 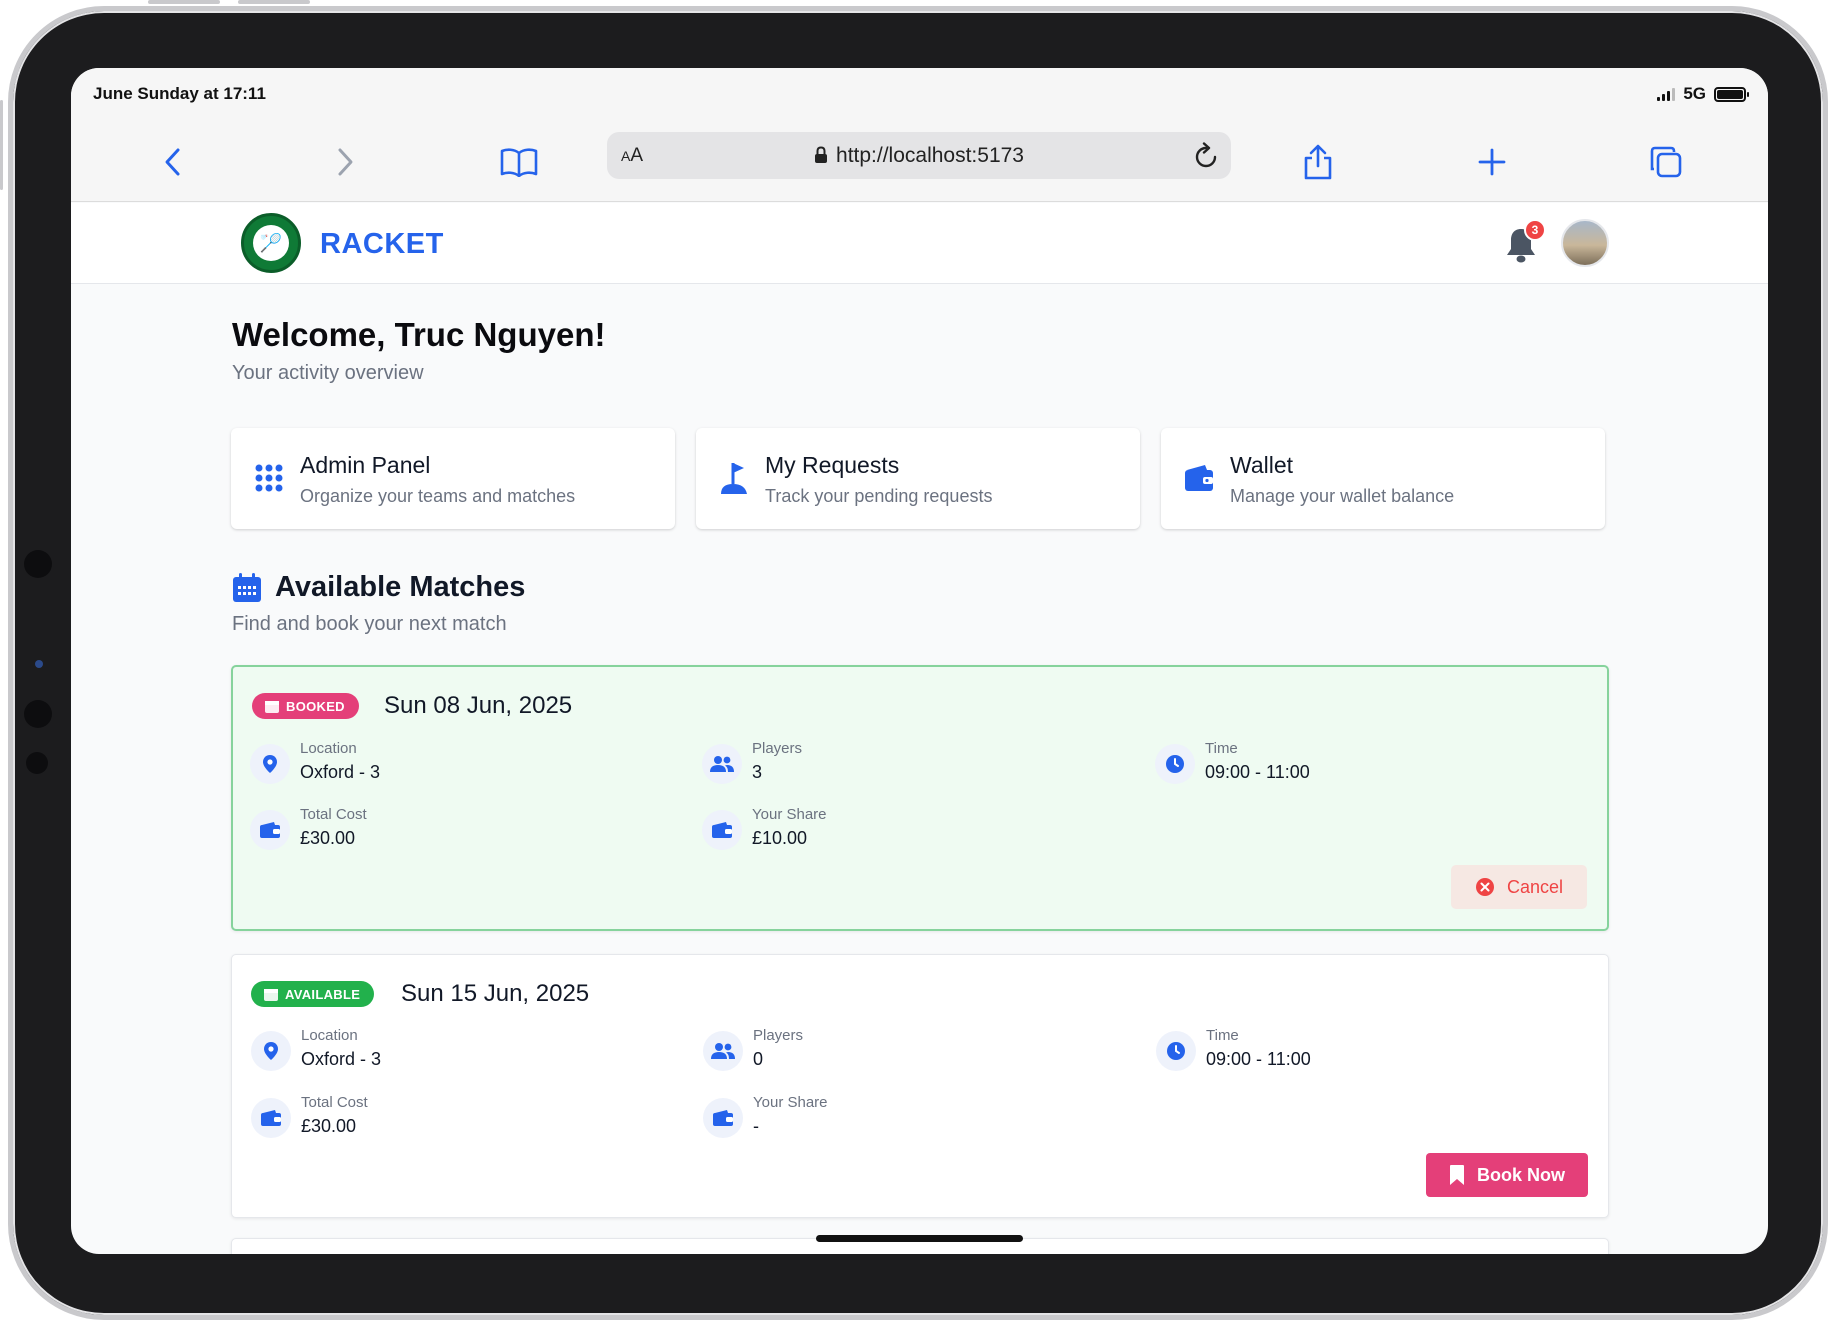 What do you see at coordinates (315, 706) in the screenshot?
I see `status-label: BOOKED` at bounding box center [315, 706].